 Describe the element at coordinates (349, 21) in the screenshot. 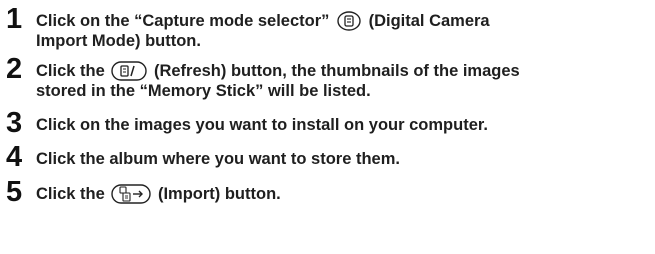

I see `digital-camera-import-mode-icon` at that location.